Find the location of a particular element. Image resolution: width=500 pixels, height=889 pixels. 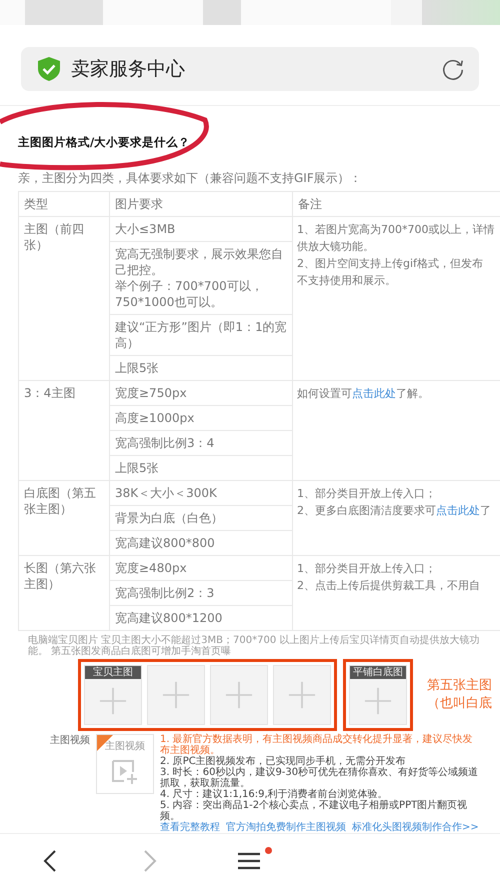

corner-badge-icon is located at coordinates (105, 742).